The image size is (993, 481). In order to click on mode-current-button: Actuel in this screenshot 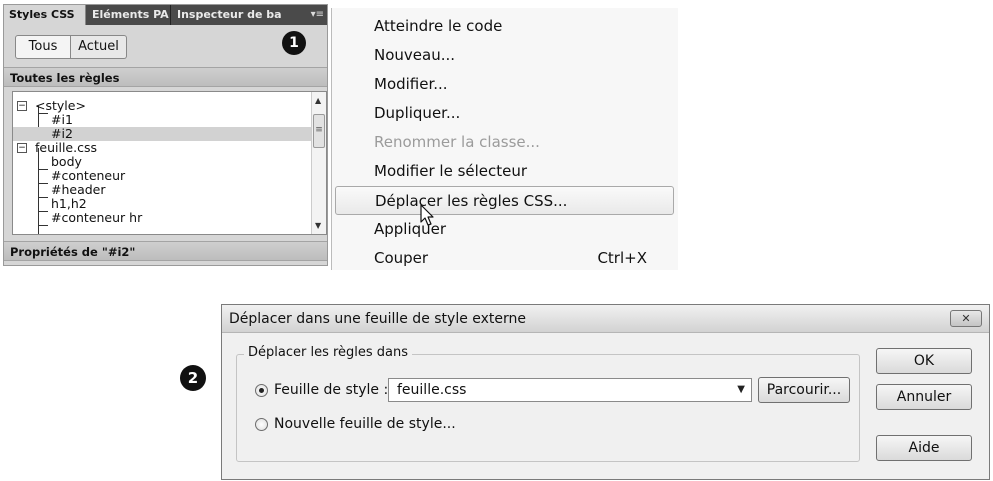, I will do `click(99, 47)`.